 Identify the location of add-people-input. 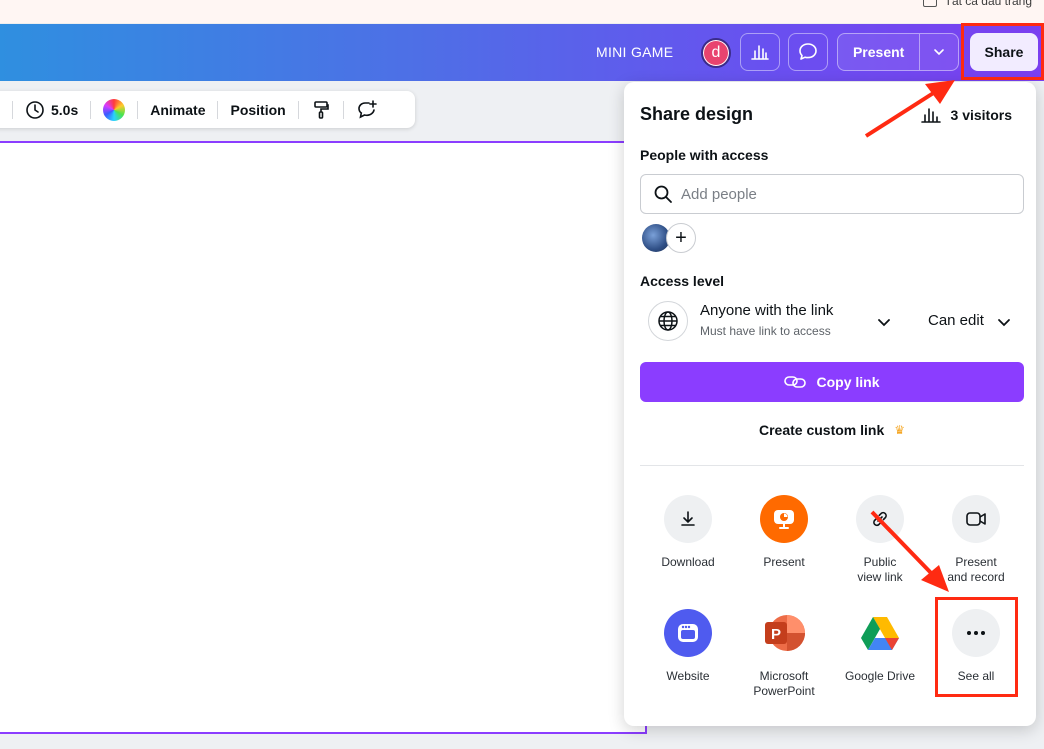
(841, 194).